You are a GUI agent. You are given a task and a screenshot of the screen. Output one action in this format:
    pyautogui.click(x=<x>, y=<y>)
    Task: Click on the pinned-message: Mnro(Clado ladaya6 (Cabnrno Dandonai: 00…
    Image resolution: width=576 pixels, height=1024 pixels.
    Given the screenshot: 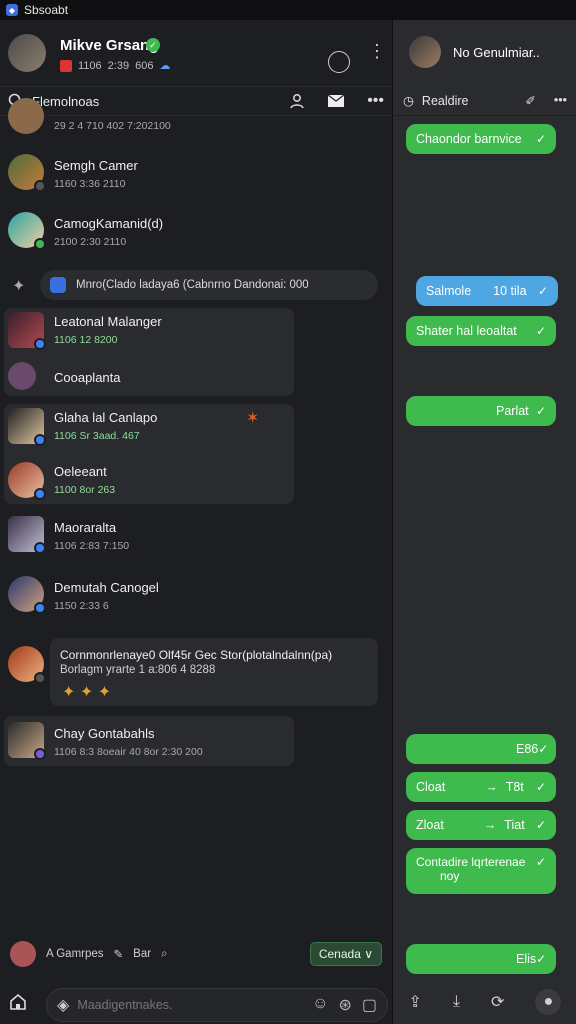 What is the action you would take?
    pyautogui.click(x=209, y=285)
    